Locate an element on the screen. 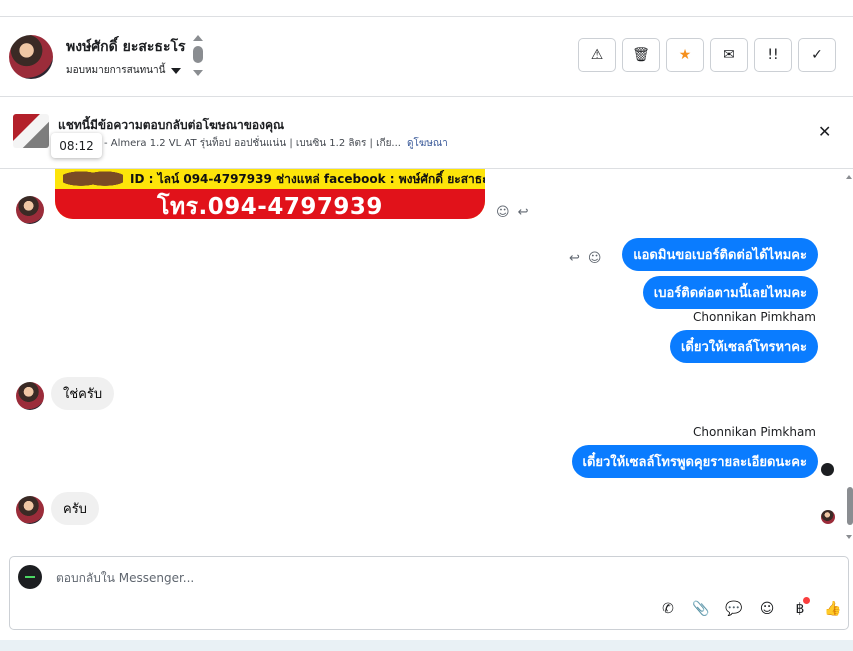 Image resolution: width=853 pixels, height=651 pixels. bottom-strip is located at coordinates (426, 645).